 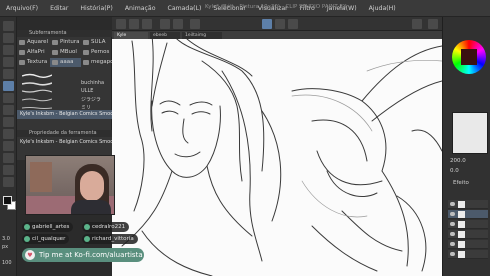 I want to click on snap-icon, so click(x=267, y=24).